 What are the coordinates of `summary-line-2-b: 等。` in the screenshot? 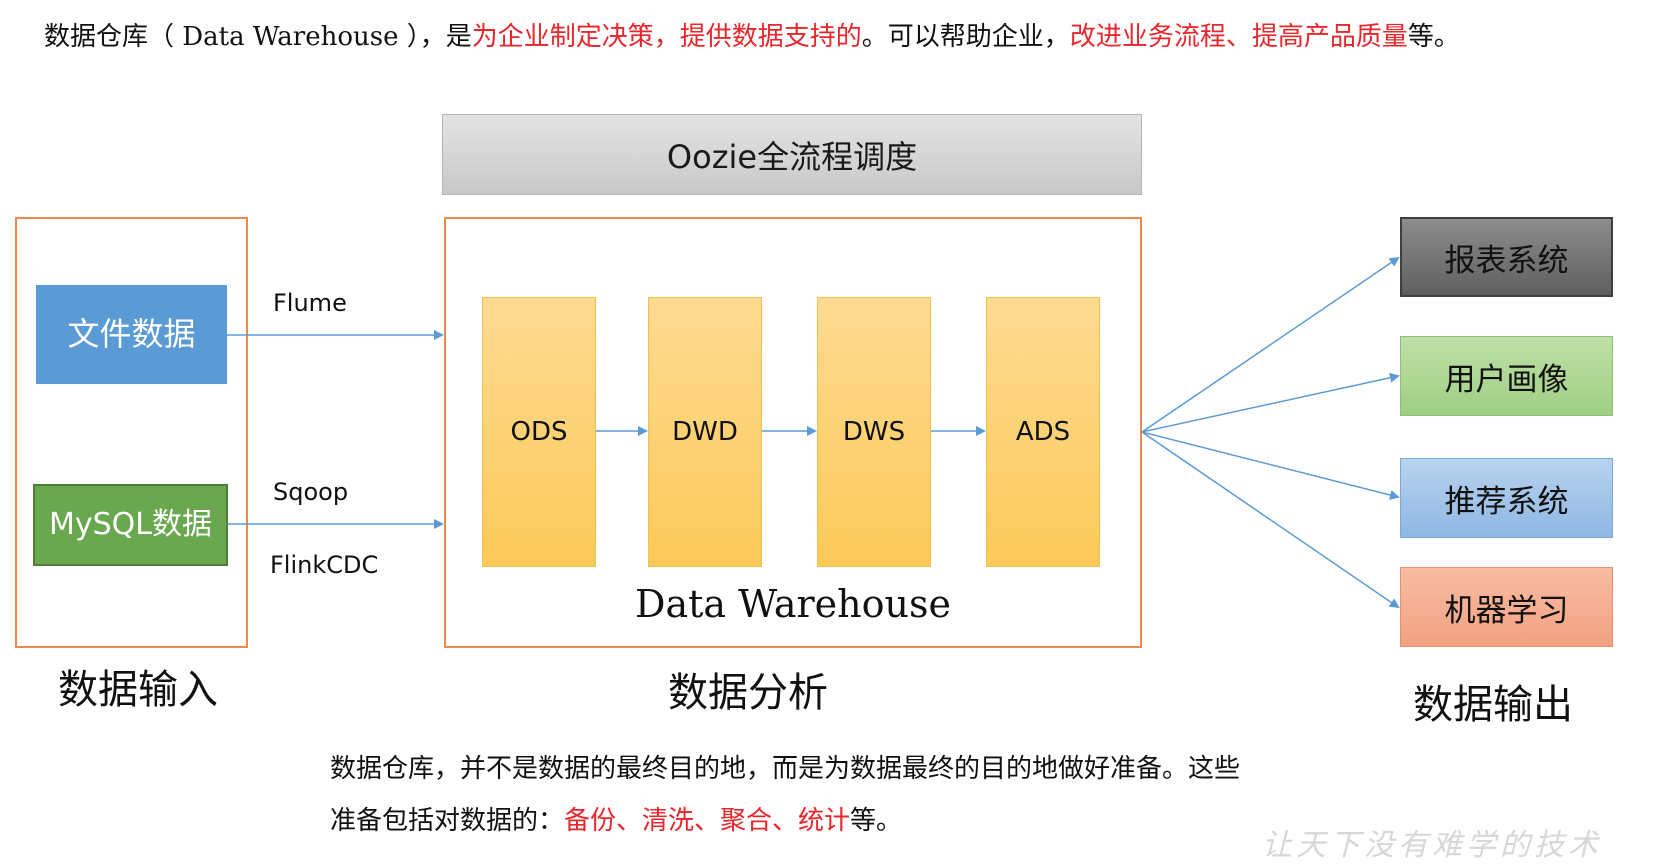 It's located at (876, 821).